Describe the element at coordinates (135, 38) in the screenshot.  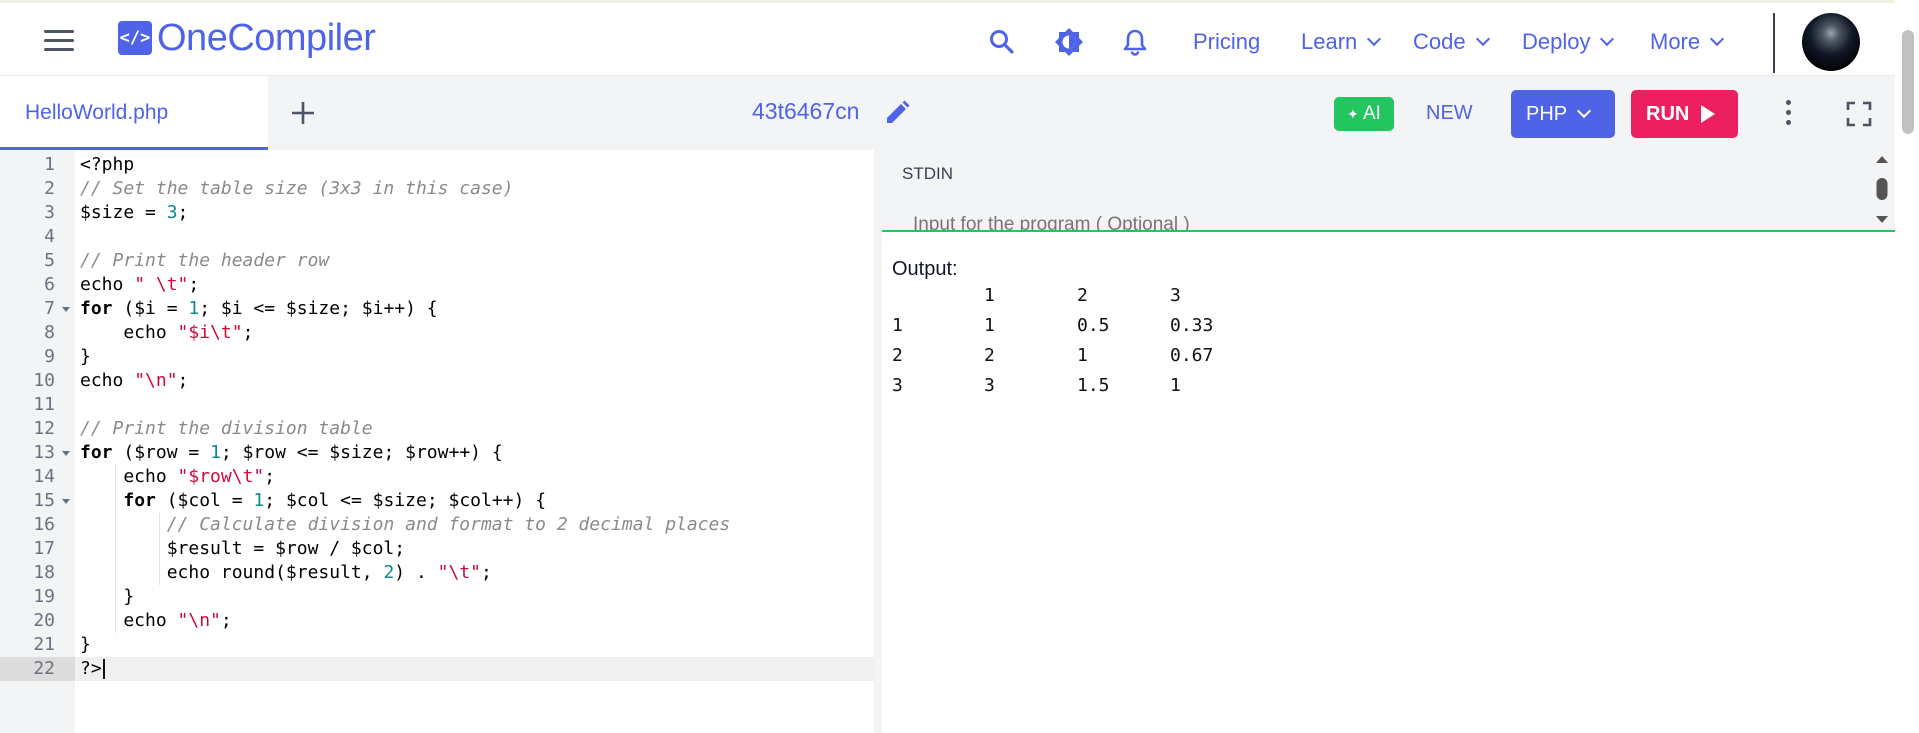
I see `logo-icon: </>` at that location.